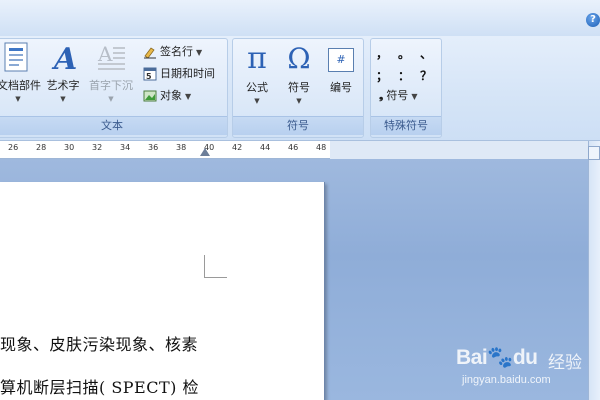 This screenshot has height=400, width=600. Describe the element at coordinates (300, 18) in the screenshot. I see `title-bar: ?` at that location.